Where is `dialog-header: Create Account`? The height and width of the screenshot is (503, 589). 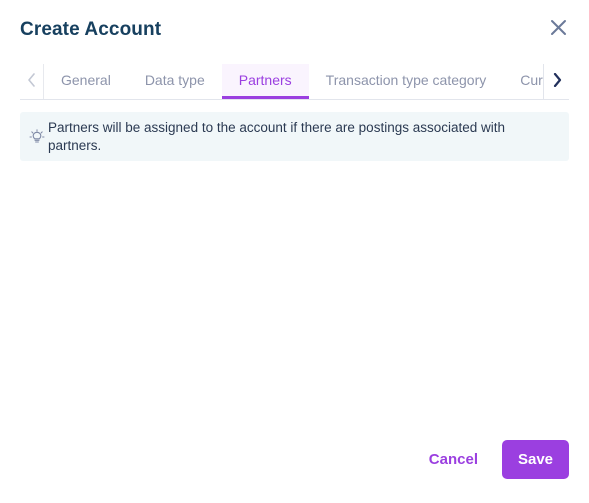 dialog-header: Create Account is located at coordinates (294, 28).